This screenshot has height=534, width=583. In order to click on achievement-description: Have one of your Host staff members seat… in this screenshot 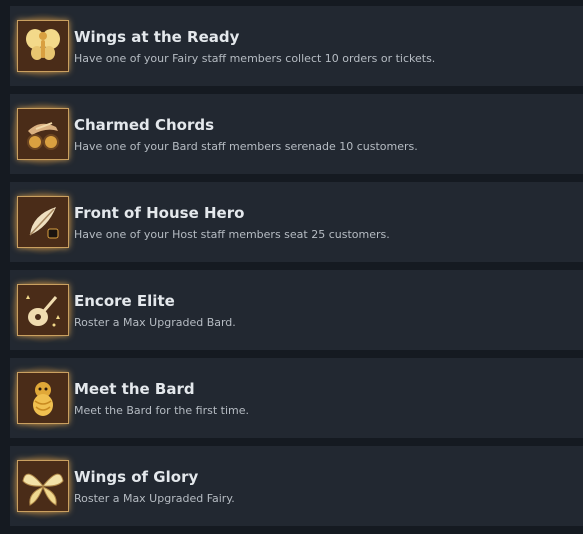, I will do `click(232, 234)`.